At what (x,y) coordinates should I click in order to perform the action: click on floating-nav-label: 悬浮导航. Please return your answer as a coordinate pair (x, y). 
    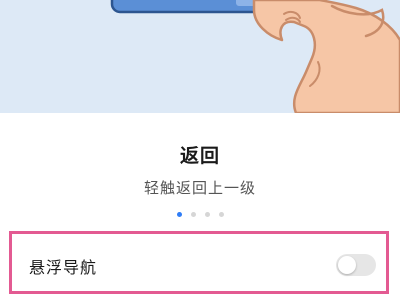
    Looking at the image, I should click on (63, 267).